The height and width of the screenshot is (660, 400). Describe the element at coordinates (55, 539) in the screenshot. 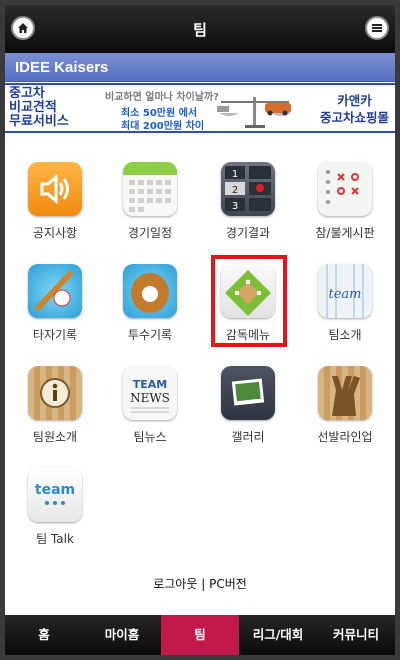

I see `menu-item-label: 팀 Talk` at that location.